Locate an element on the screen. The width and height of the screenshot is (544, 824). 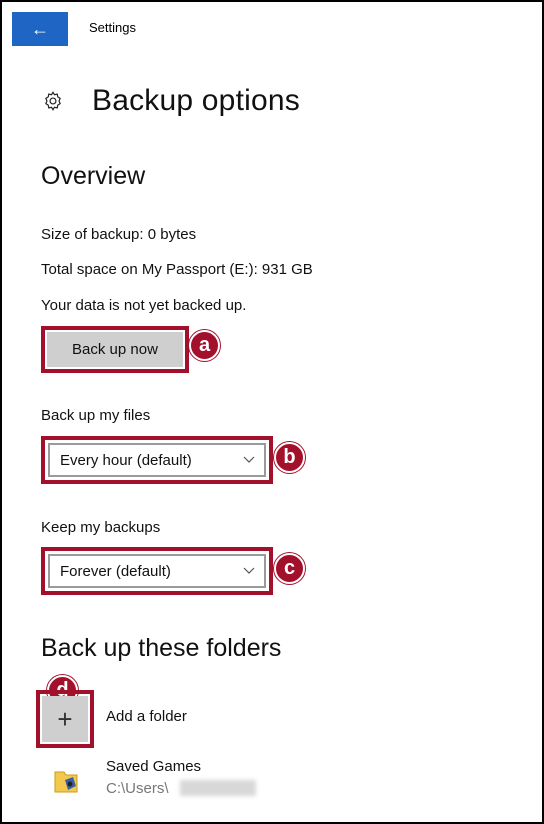
plus-icon: + is located at coordinates (65, 718).